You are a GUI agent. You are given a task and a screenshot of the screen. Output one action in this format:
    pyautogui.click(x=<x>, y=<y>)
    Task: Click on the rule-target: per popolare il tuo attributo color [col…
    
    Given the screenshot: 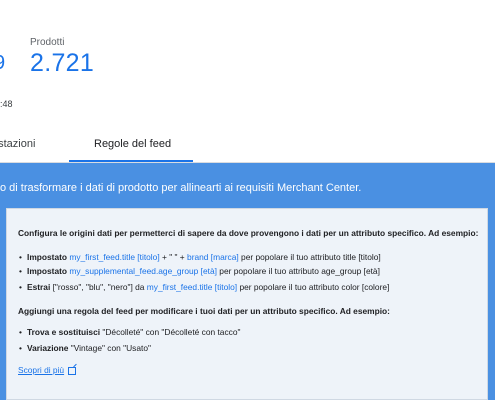 What is the action you would take?
    pyautogui.click(x=314, y=287)
    